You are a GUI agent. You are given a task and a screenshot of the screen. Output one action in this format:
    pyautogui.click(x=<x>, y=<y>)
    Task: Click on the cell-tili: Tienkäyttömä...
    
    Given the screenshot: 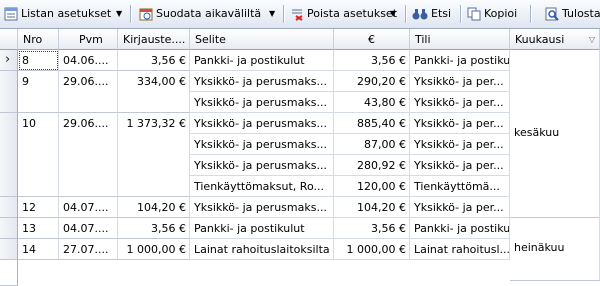 What is the action you would take?
    pyautogui.click(x=460, y=186)
    